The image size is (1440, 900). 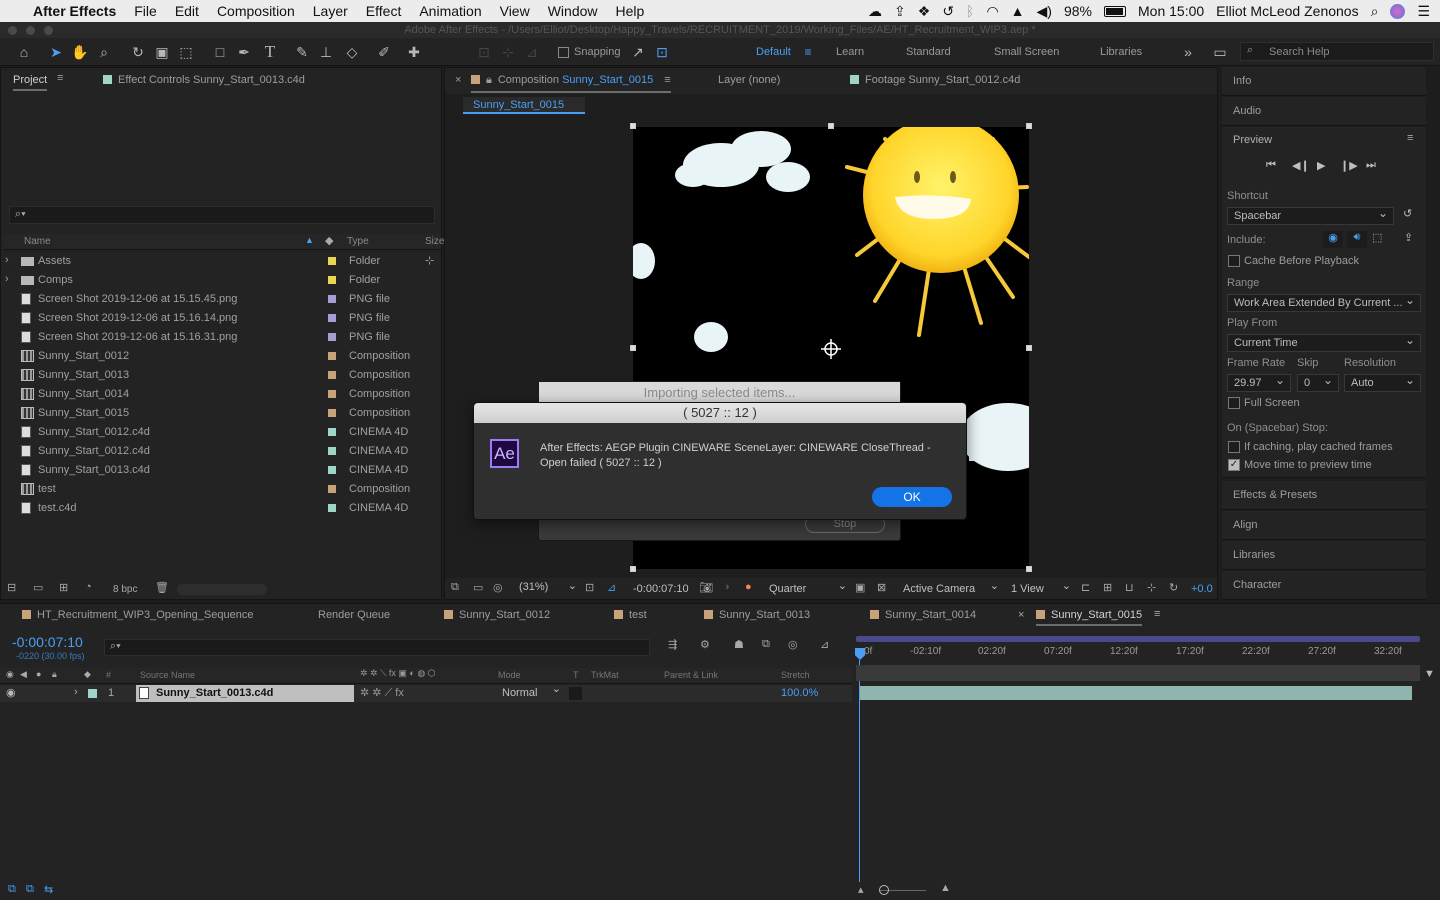 I want to click on expand-arrow-icon: ›, so click(x=7, y=279).